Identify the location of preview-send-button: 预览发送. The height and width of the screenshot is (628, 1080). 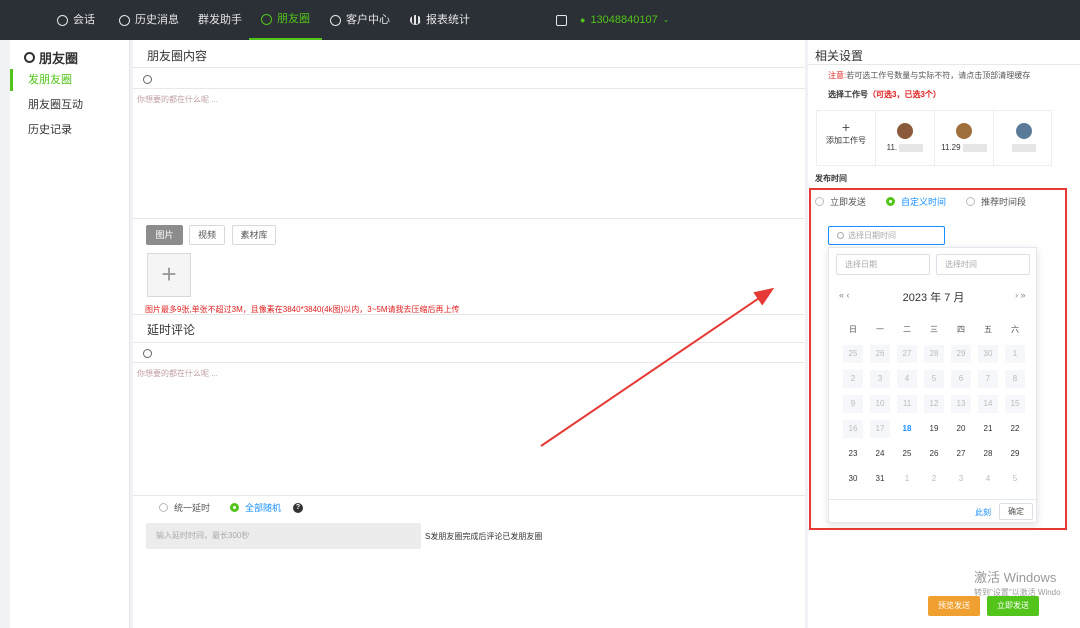
(954, 606).